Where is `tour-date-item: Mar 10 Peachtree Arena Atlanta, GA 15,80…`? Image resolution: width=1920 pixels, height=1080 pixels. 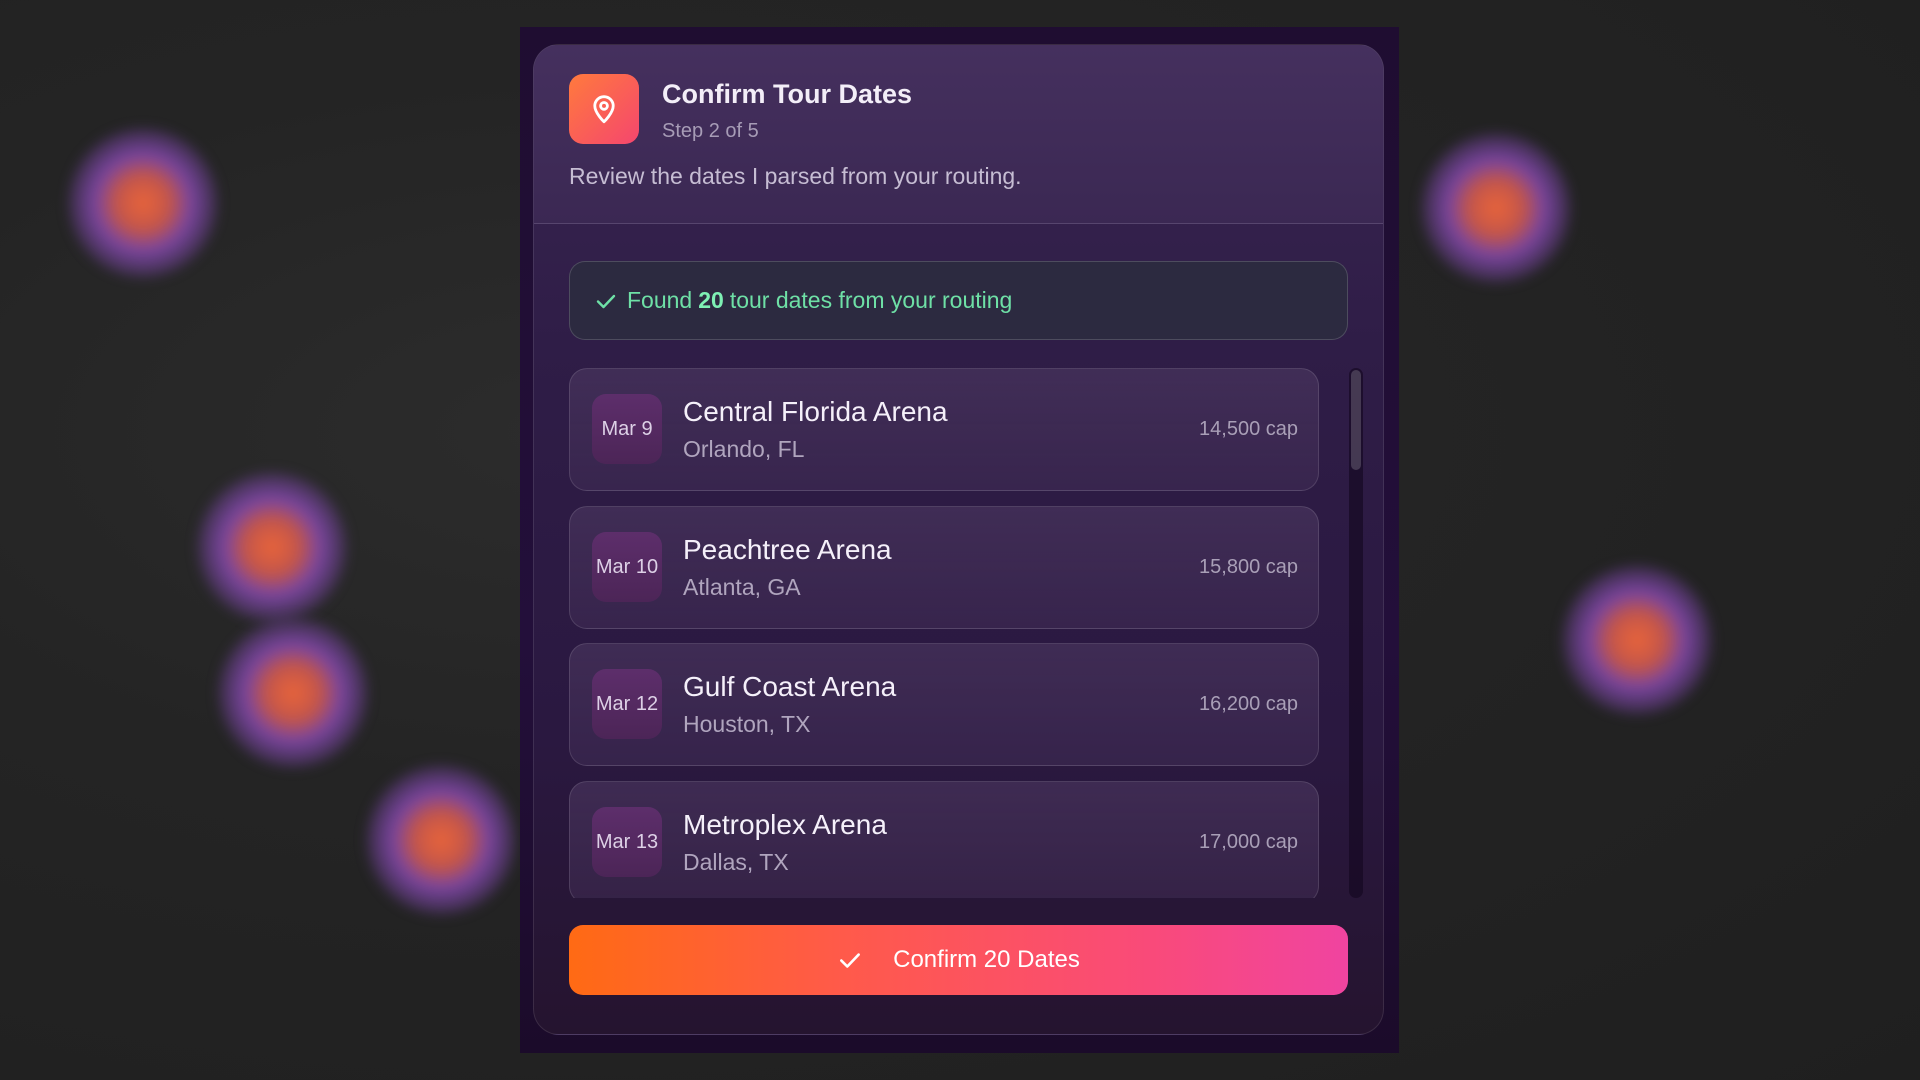
tour-date-item: Mar 10 Peachtree Arena Atlanta, GA 15,80… is located at coordinates (944, 567).